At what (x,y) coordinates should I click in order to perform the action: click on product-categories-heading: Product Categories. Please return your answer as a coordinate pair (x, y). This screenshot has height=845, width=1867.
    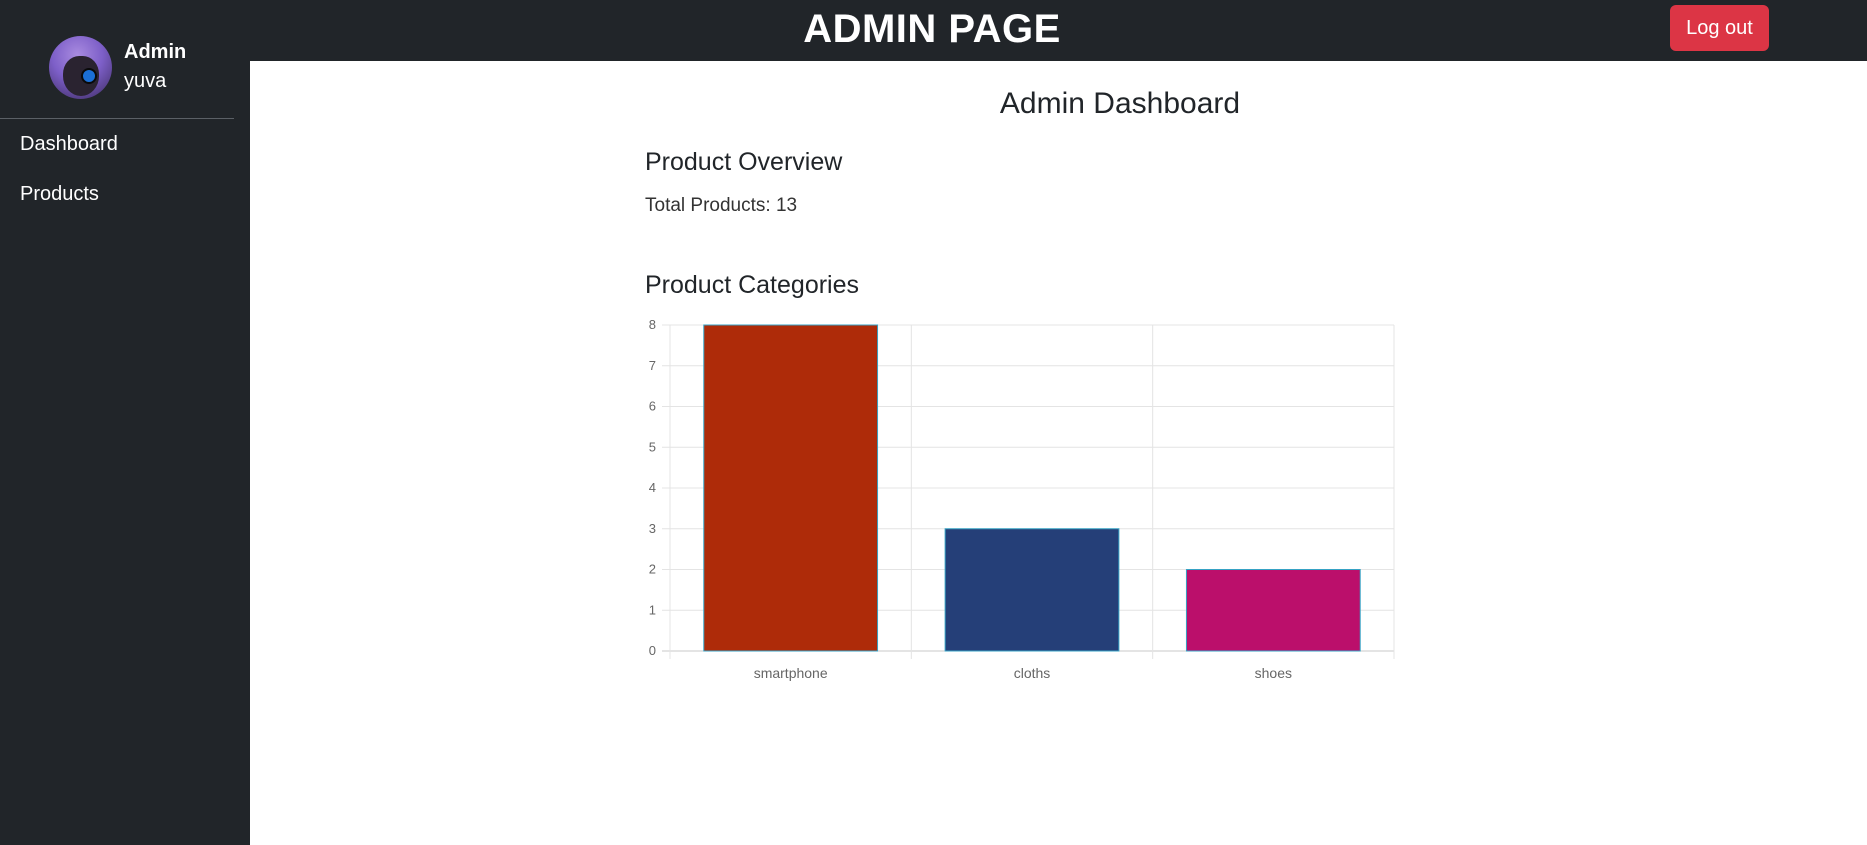
    Looking at the image, I should click on (752, 285).